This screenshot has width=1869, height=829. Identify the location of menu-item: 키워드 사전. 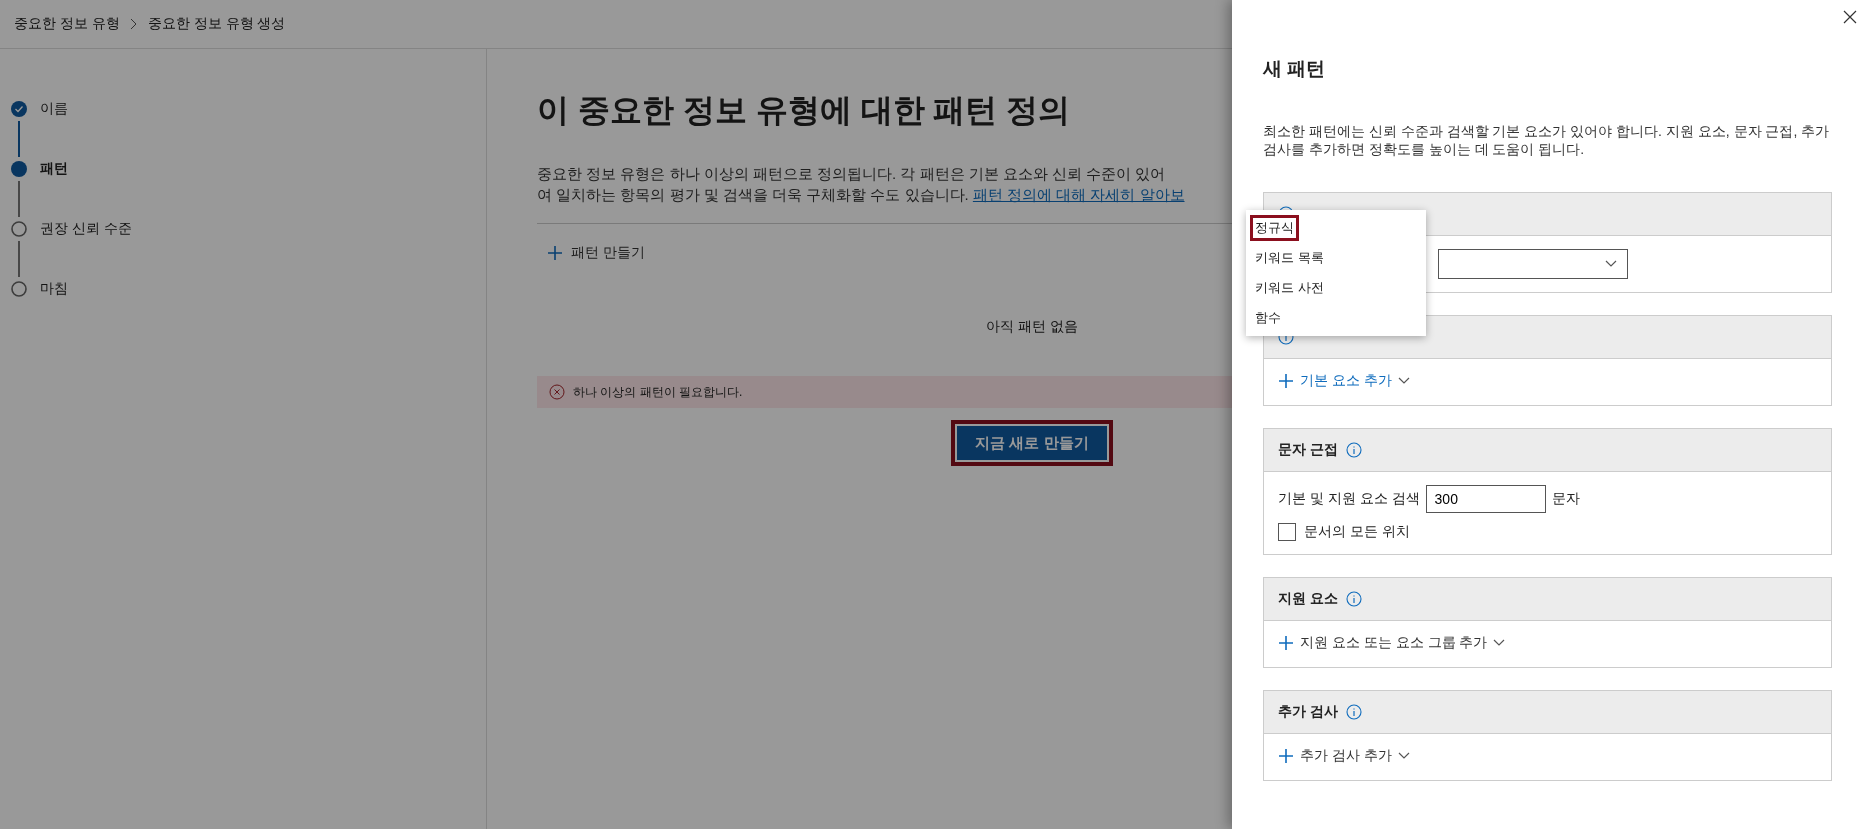
(1336, 288).